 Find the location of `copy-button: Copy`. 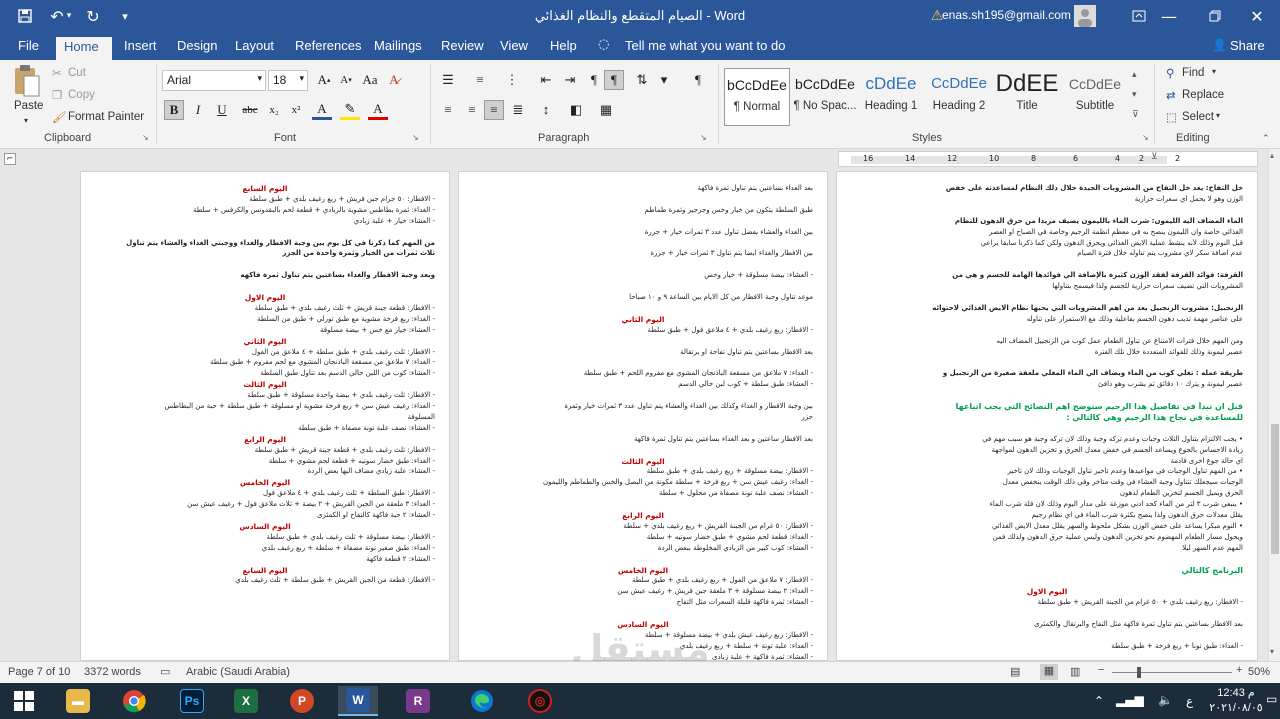

copy-button: Copy is located at coordinates (81, 95).